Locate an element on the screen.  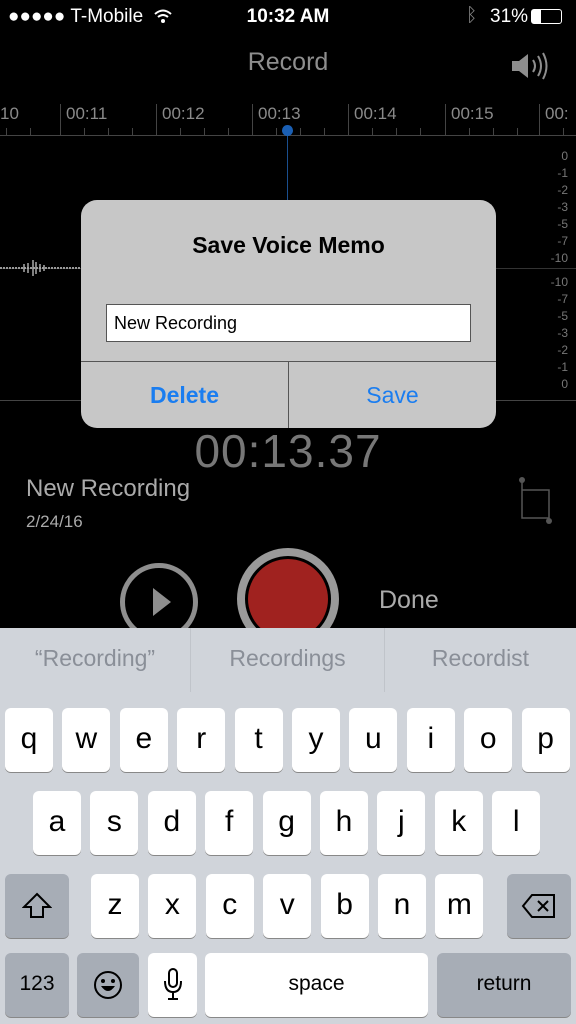
key-u: u is located at coordinates (373, 740).